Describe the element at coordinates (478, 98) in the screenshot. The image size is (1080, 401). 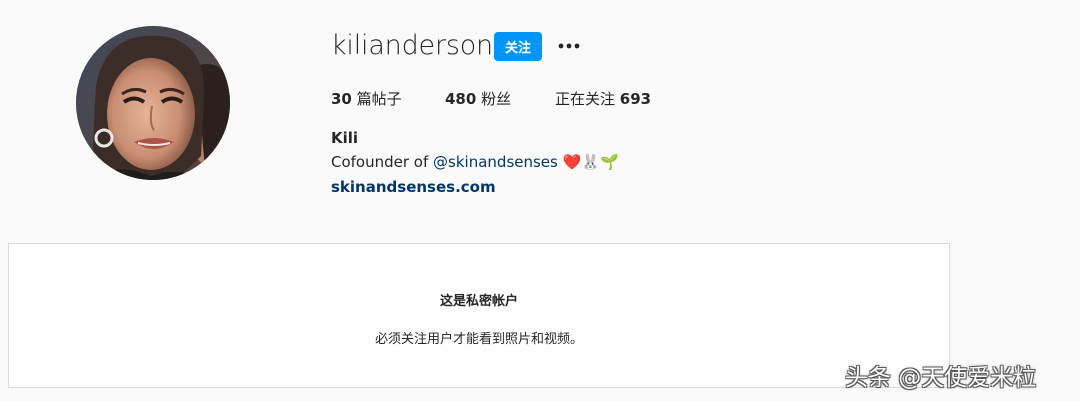
I see `followers-stat: 480 粉丝` at that location.